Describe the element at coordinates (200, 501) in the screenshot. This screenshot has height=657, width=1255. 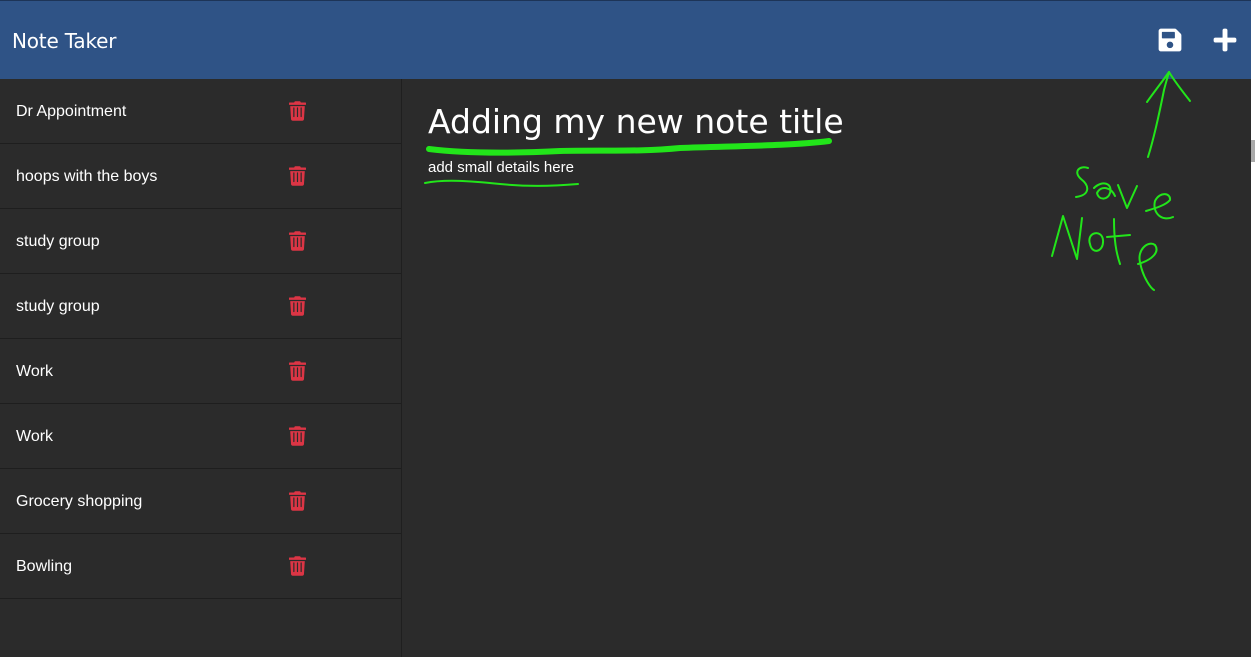
I see `note-list-item: Grocery shopping` at that location.